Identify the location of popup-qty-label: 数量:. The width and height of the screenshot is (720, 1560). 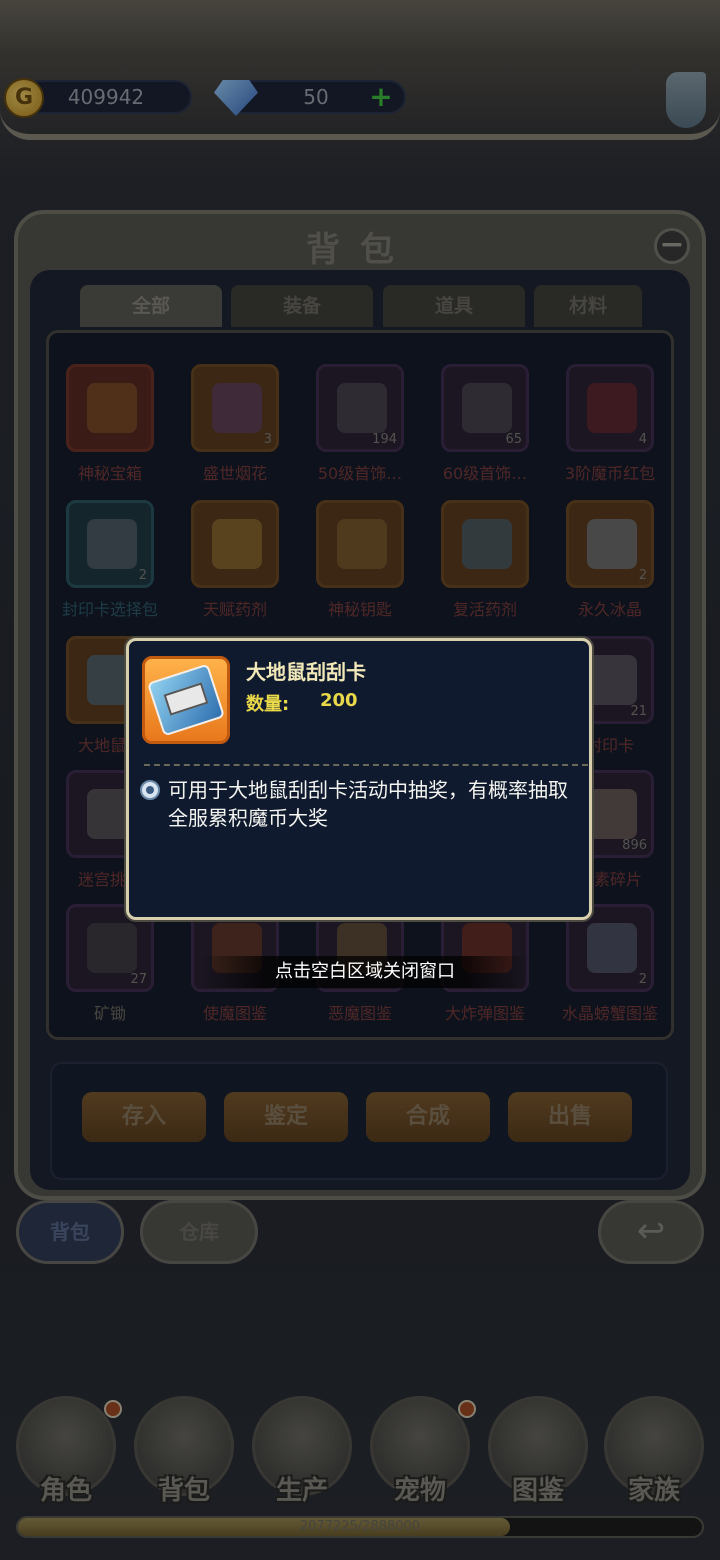
(268, 704).